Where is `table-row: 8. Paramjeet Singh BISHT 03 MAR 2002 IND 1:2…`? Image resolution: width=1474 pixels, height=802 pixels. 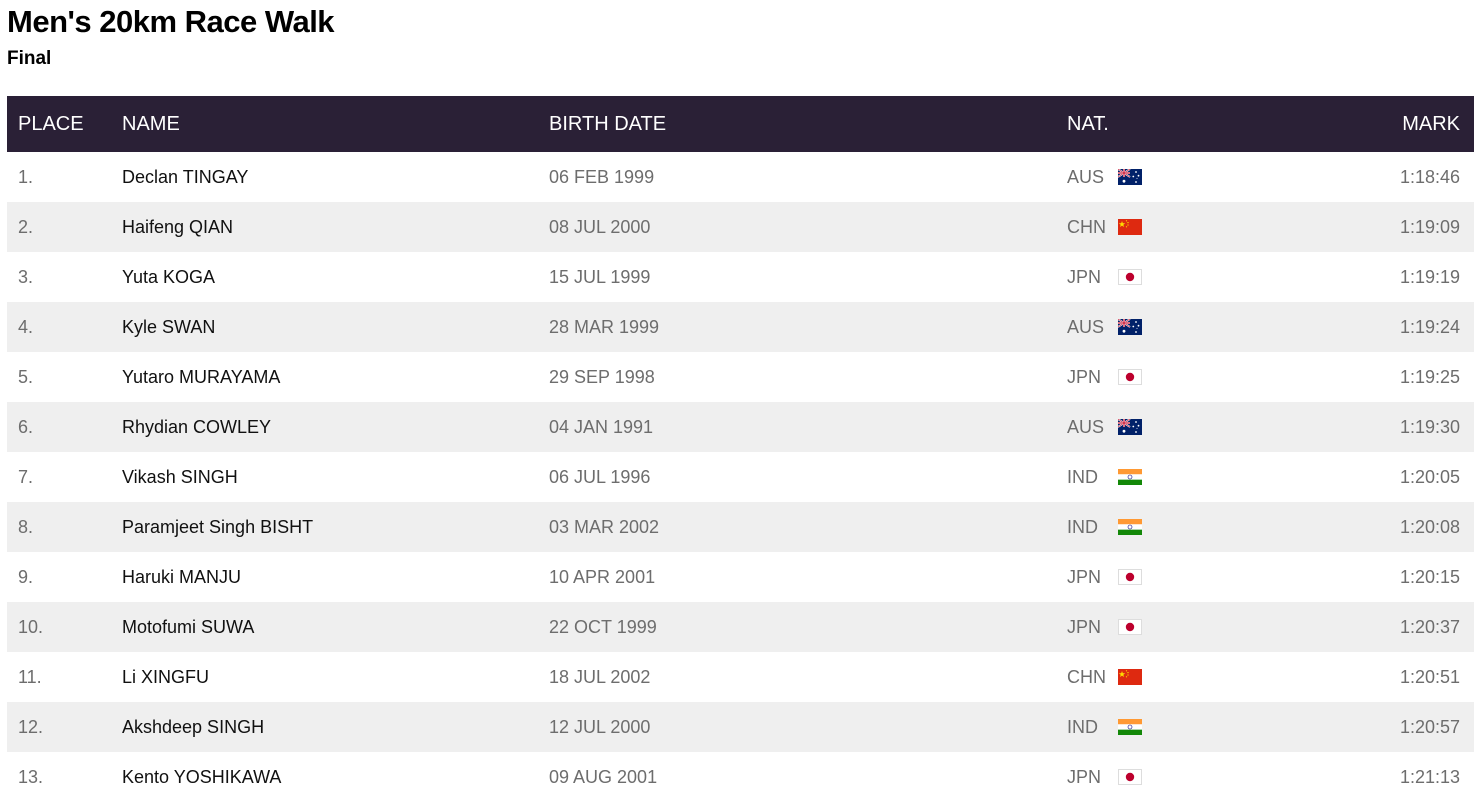
table-row: 8. Paramjeet Singh BISHT 03 MAR 2002 IND 1:2… is located at coordinates (740, 527).